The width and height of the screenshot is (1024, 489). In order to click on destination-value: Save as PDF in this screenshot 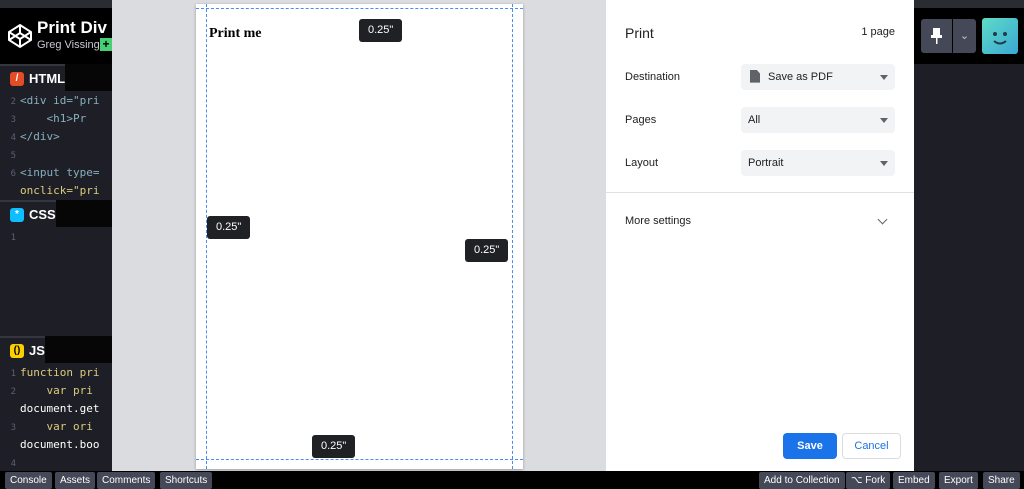, I will do `click(800, 77)`.